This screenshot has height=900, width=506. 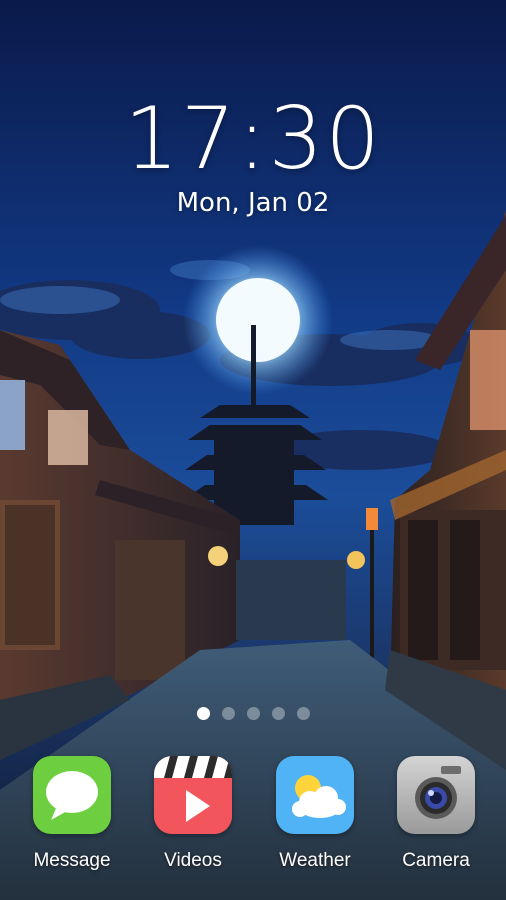 What do you see at coordinates (315, 860) in the screenshot?
I see `app-label-weather: Weather` at bounding box center [315, 860].